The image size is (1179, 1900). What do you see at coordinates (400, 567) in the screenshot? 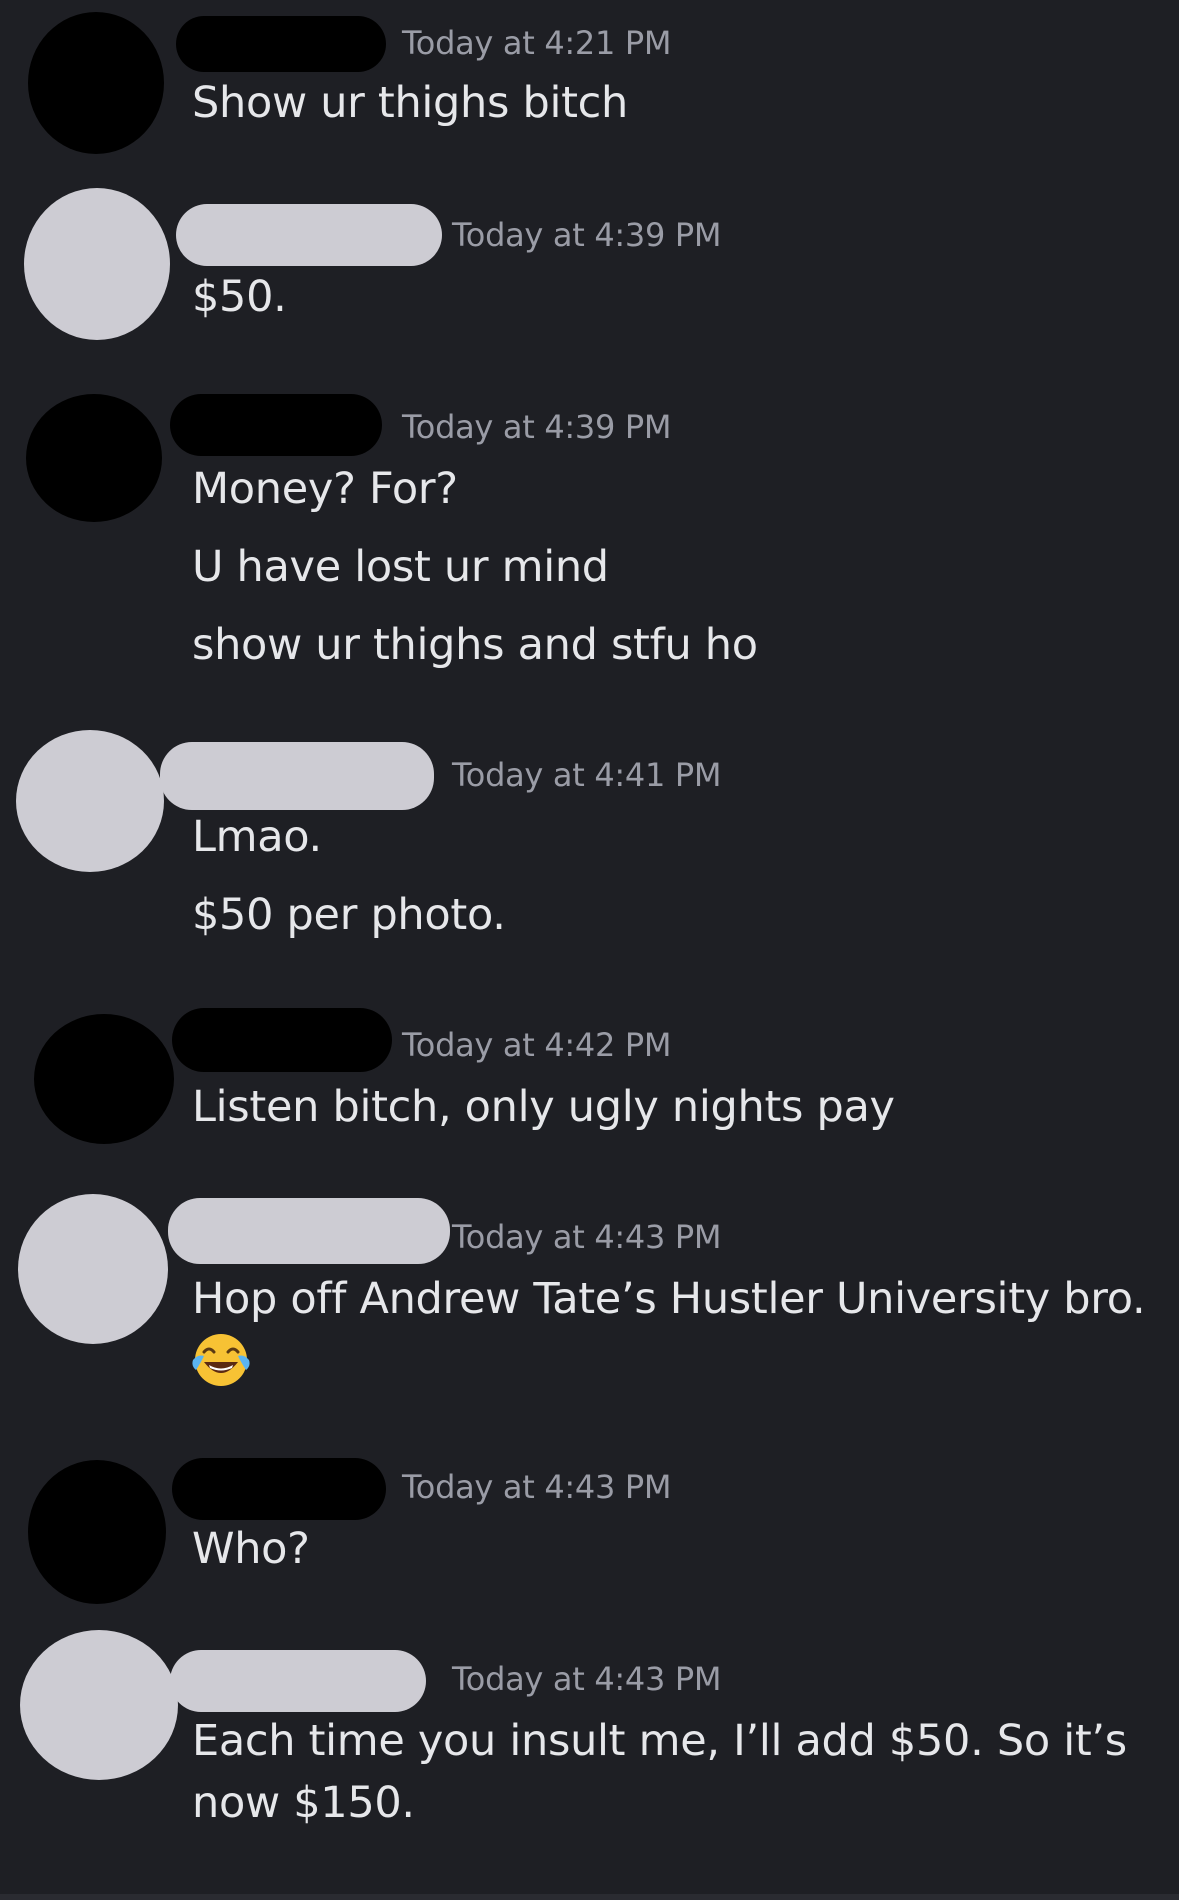
I see `message-text: U have lost ur mind` at bounding box center [400, 567].